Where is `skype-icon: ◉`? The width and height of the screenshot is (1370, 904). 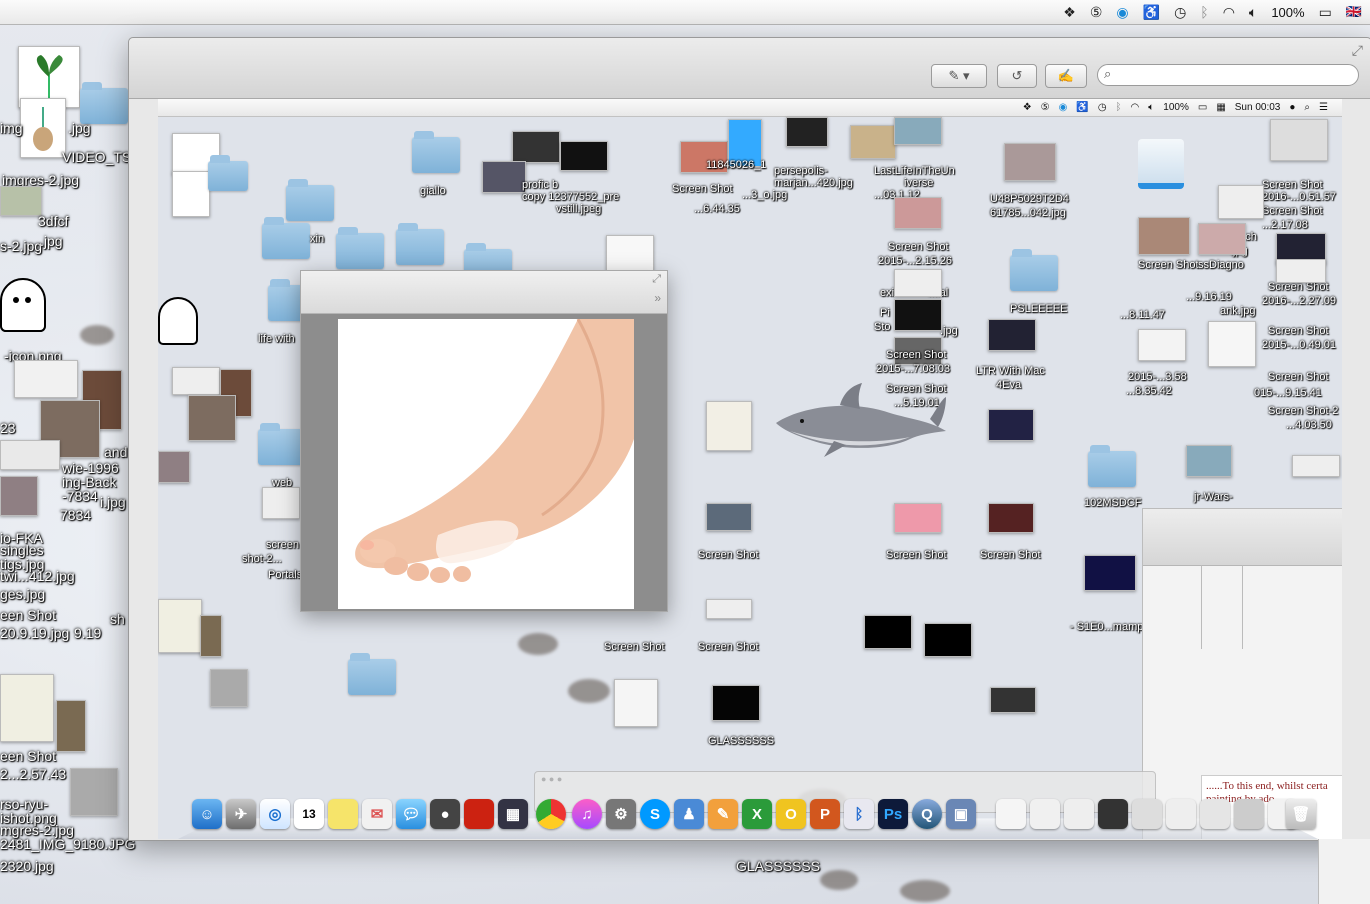
skype-icon: ◉ is located at coordinates (1122, 12).